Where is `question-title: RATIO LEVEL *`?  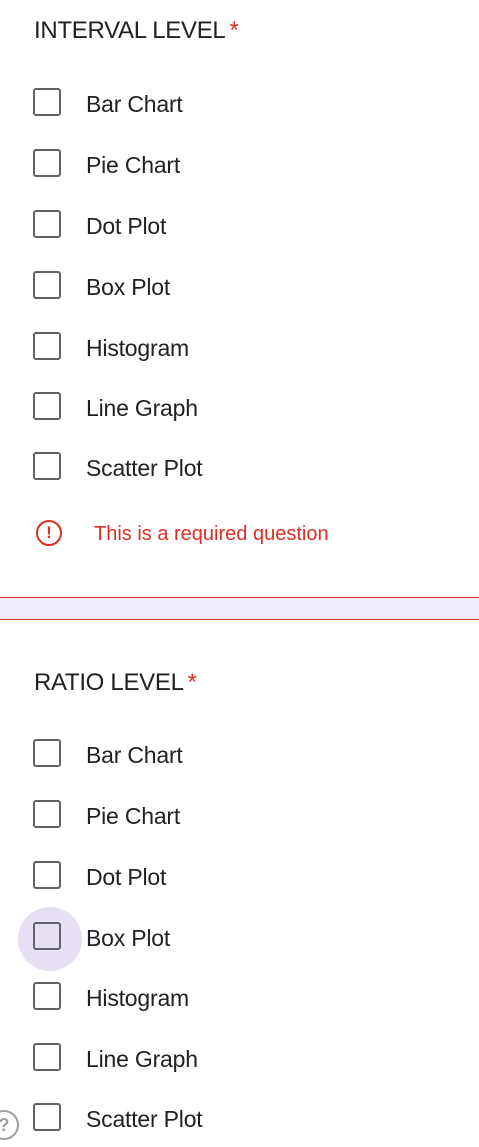 question-title: RATIO LEVEL * is located at coordinates (115, 683).